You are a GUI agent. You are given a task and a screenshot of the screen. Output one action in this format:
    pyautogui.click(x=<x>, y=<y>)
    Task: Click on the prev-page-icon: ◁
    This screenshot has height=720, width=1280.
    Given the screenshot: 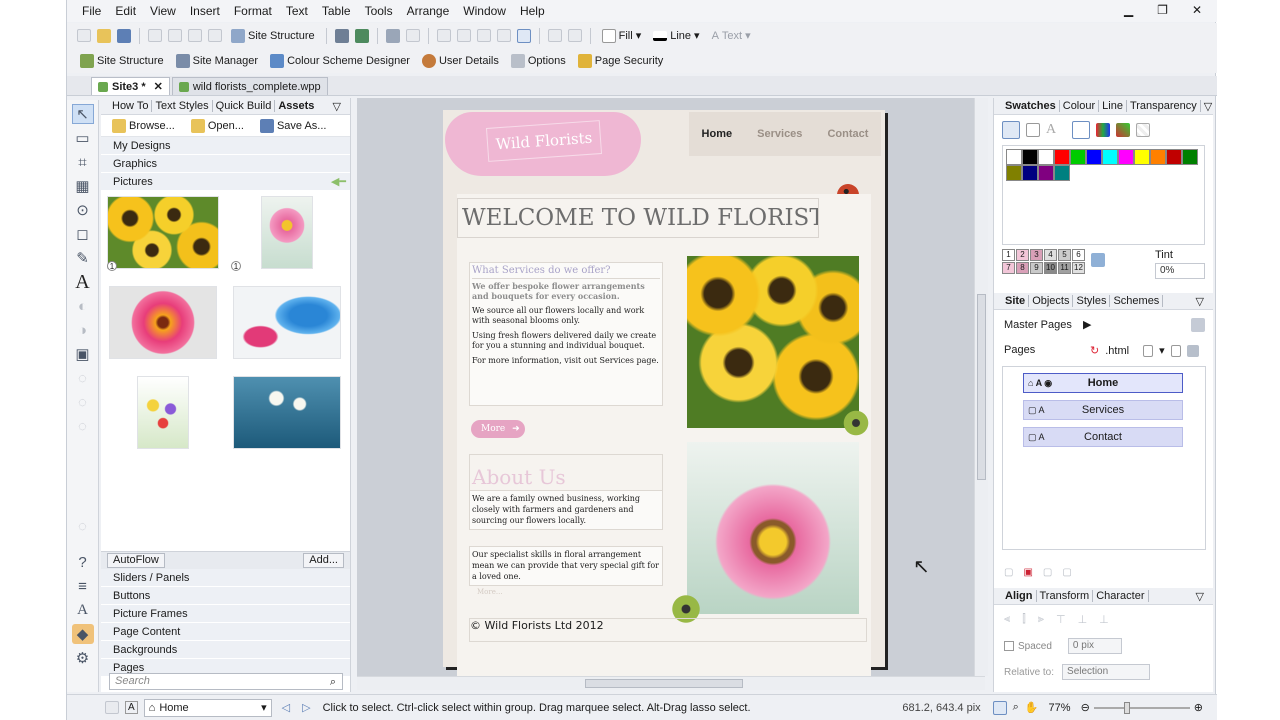 What is the action you would take?
    pyautogui.click(x=286, y=707)
    